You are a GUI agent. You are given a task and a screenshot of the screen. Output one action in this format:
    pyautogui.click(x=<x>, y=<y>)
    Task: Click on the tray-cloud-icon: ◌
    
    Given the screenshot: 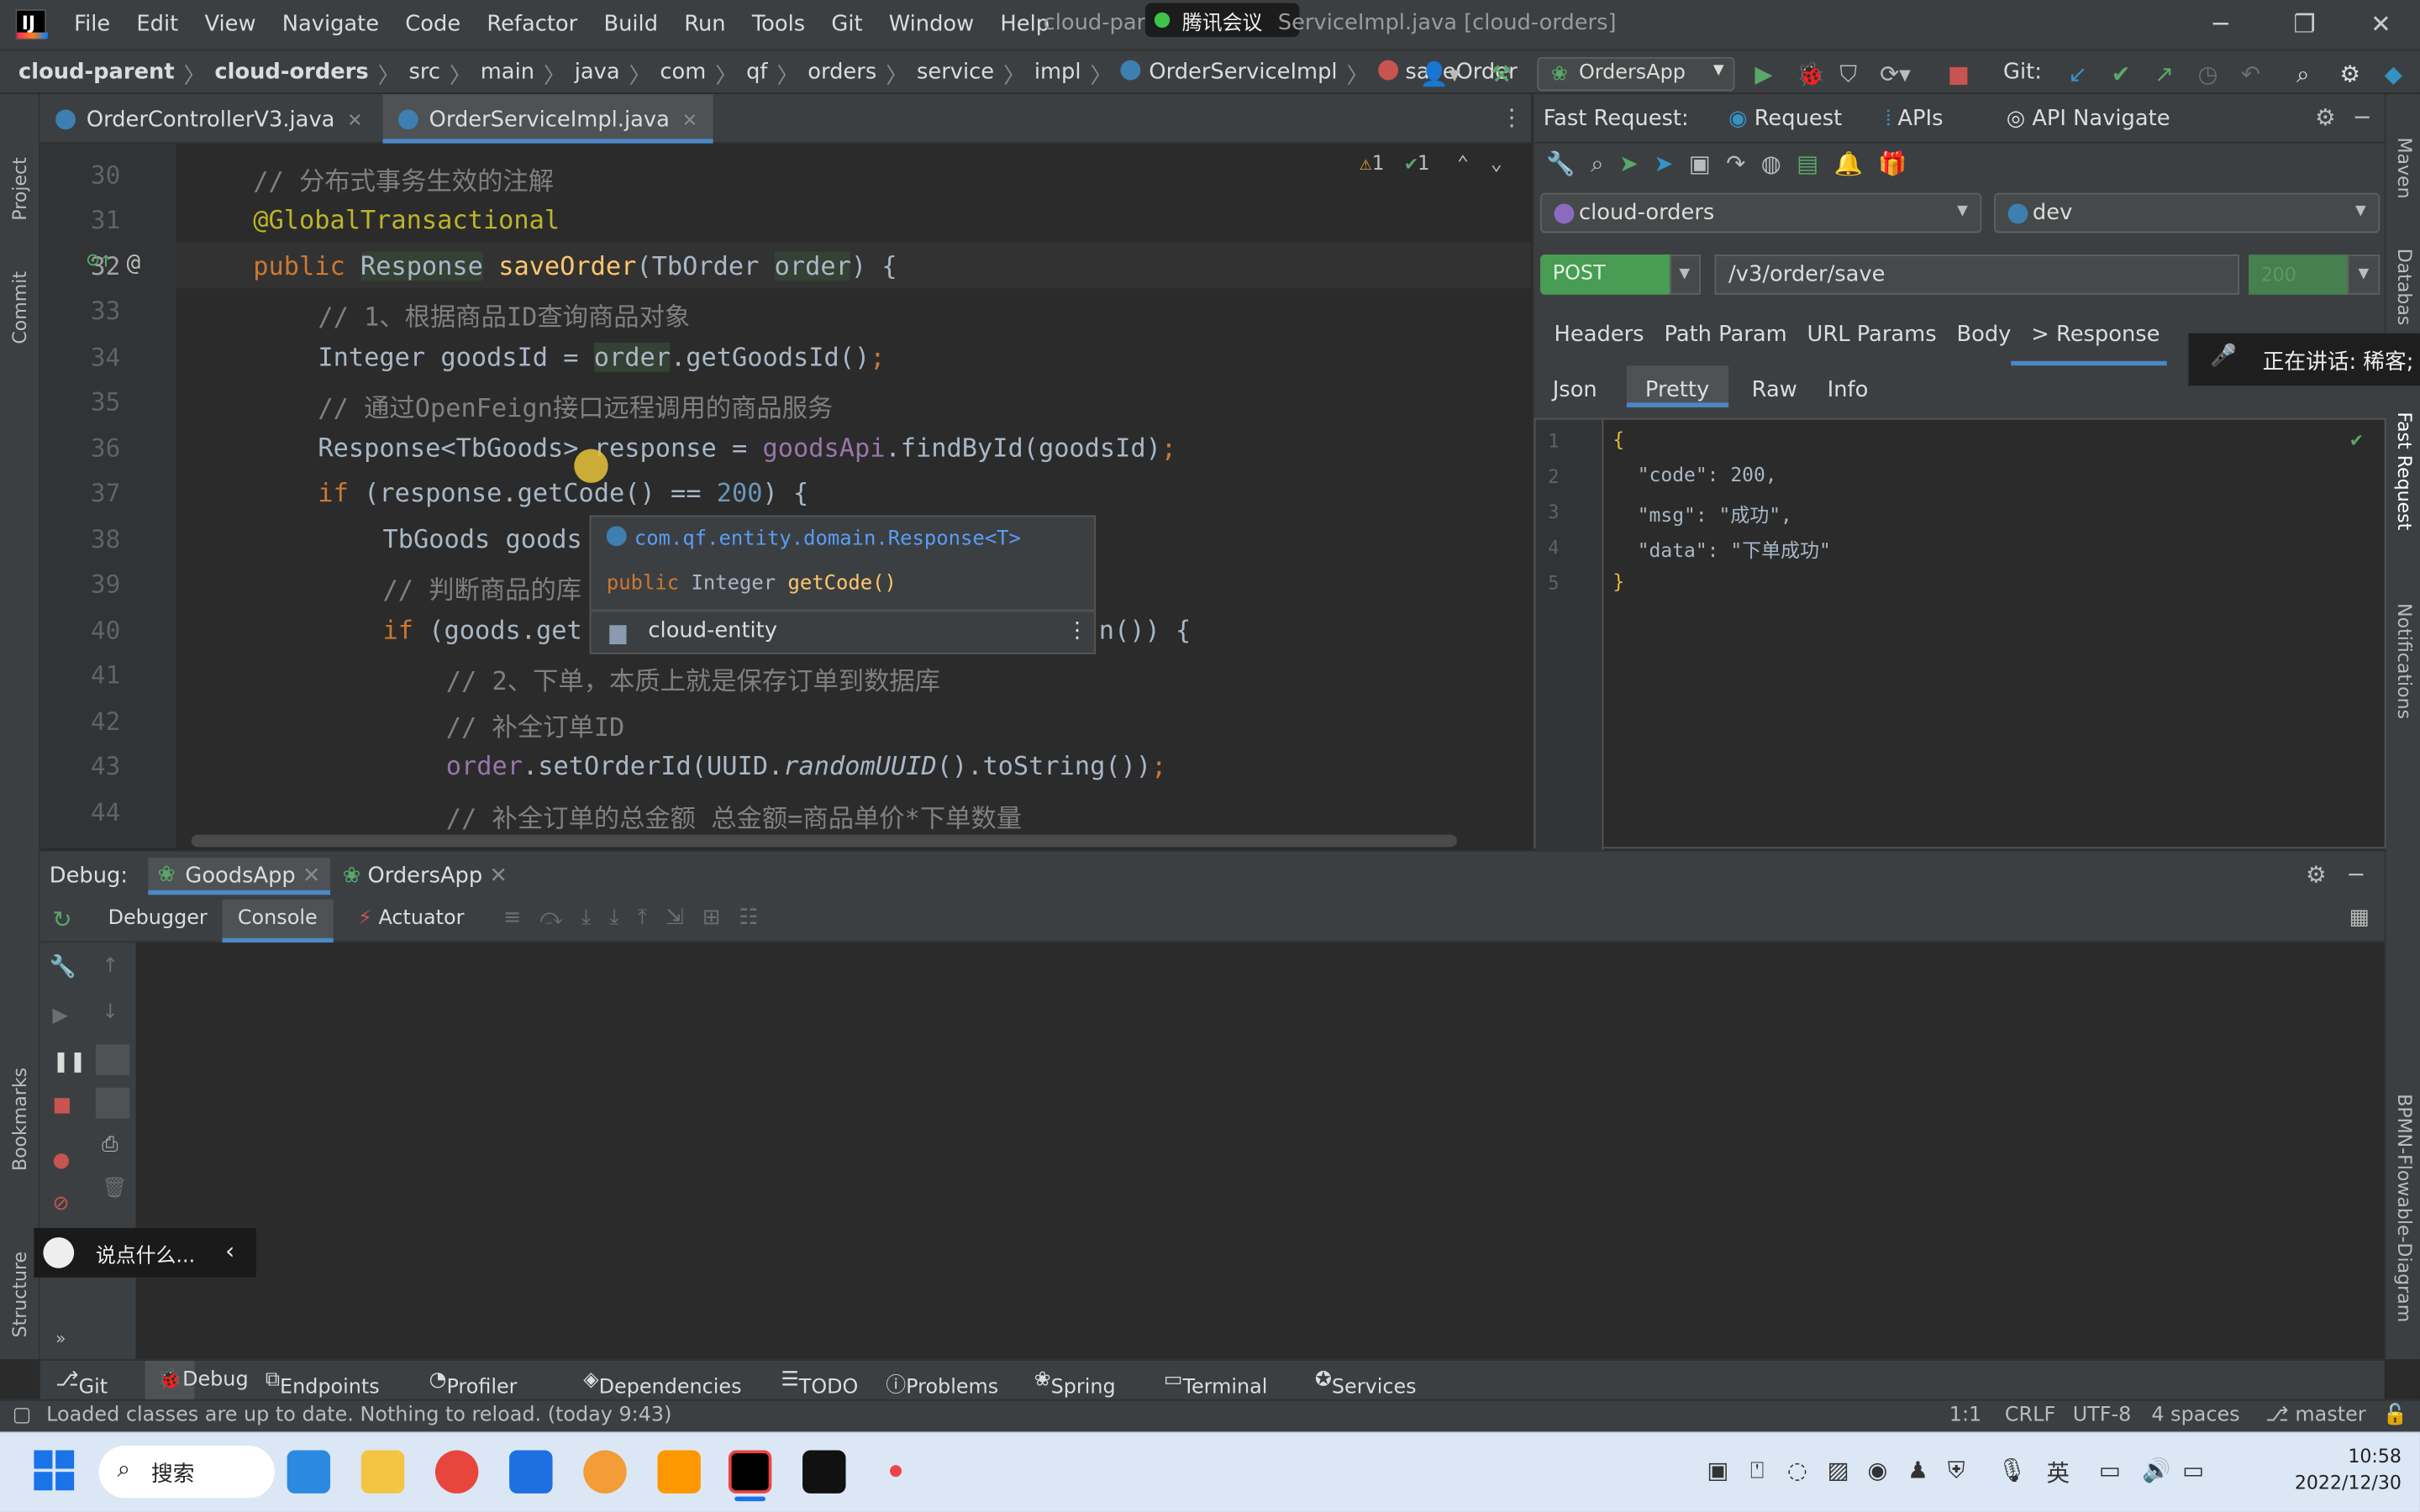 What is the action you would take?
    pyautogui.click(x=1797, y=1470)
    